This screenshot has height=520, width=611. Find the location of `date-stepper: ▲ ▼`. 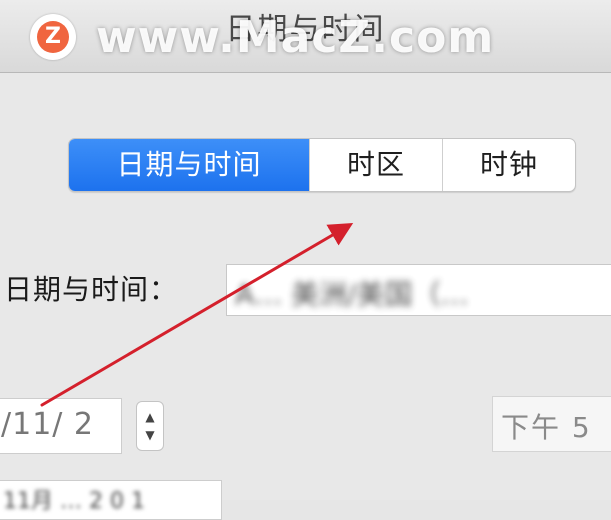

date-stepper: ▲ ▼ is located at coordinates (150, 426).